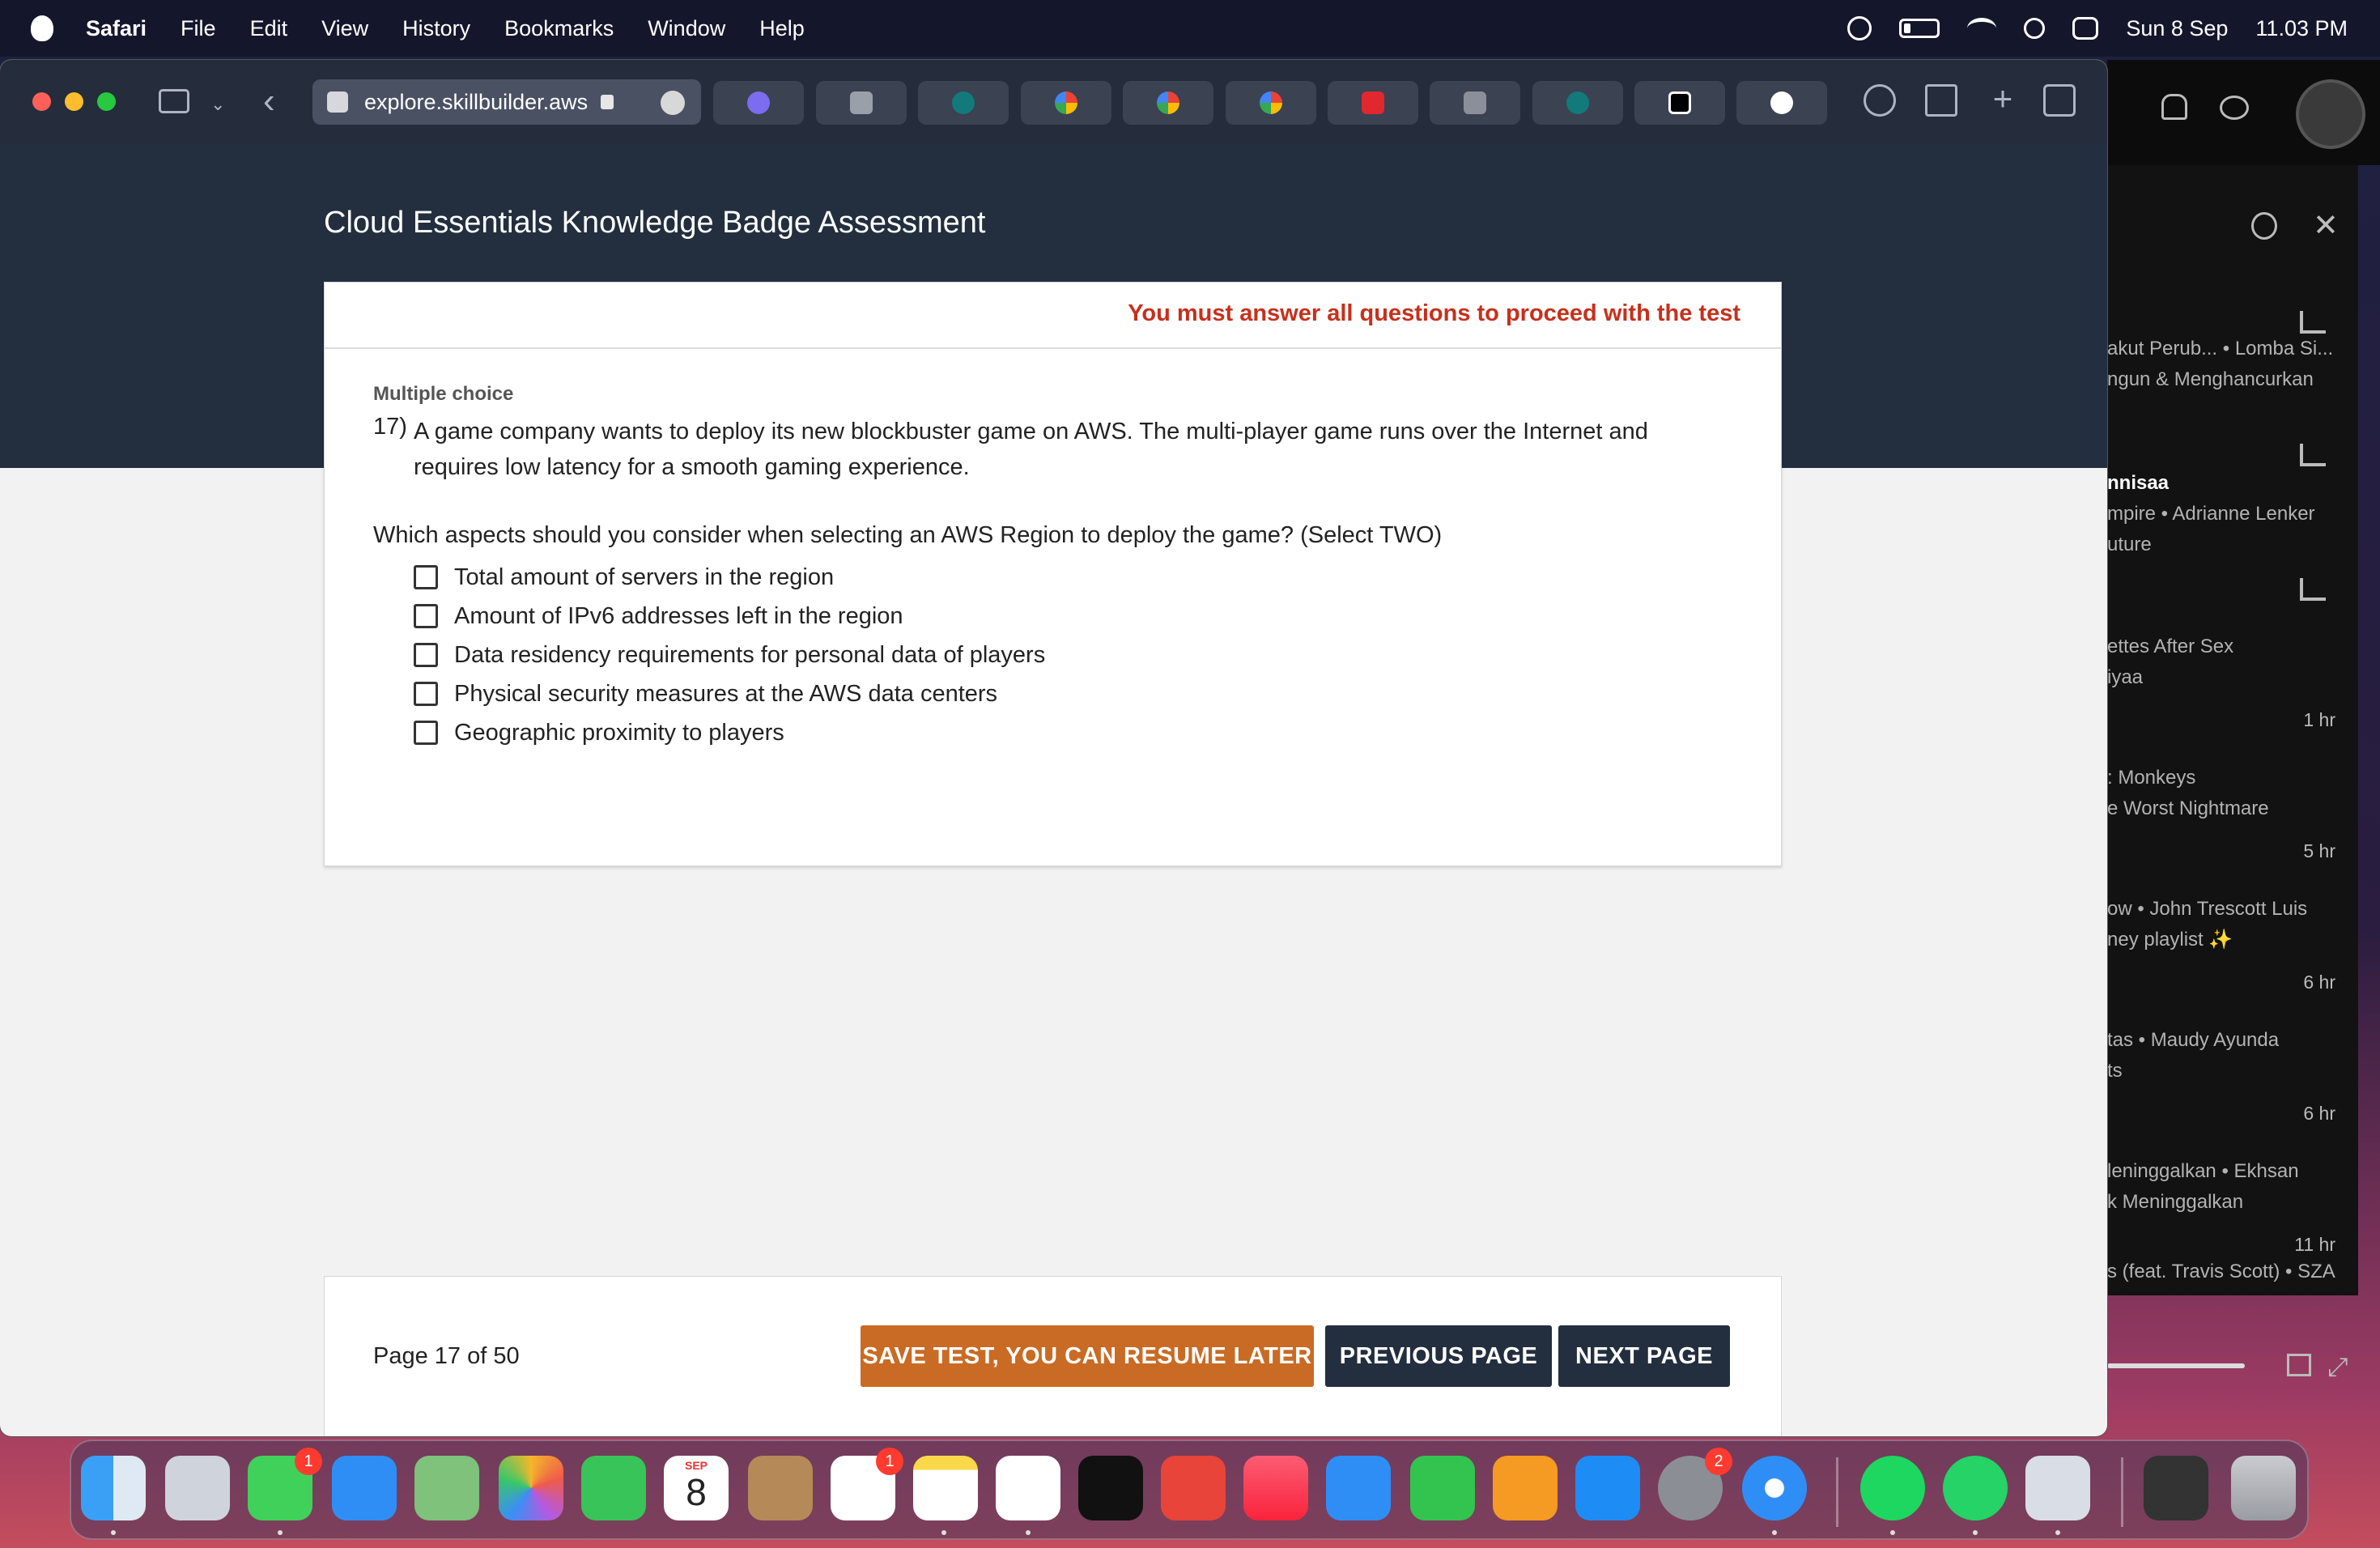 The image size is (2380, 1548). Describe the element at coordinates (337, 102) in the screenshot. I see `favicon-icon` at that location.